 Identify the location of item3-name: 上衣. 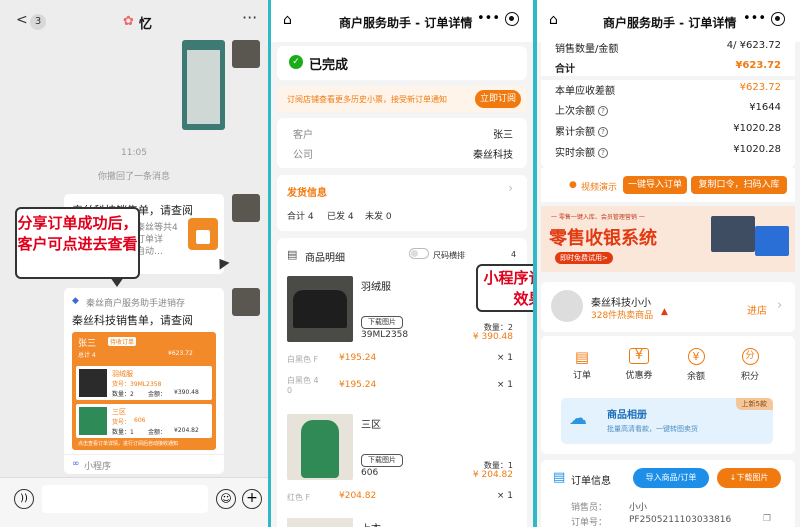
(371, 523).